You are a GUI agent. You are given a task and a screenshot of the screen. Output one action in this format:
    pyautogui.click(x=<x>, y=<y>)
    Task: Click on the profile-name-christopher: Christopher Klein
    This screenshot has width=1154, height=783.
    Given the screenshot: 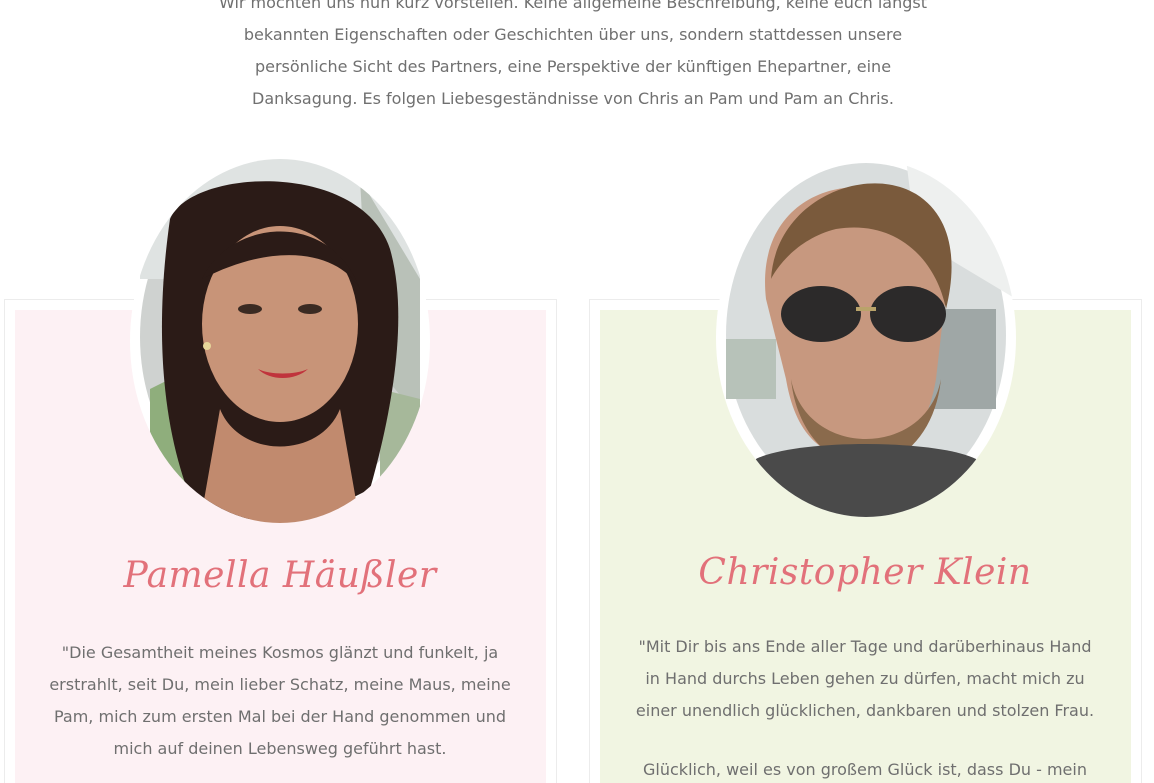 What is the action you would take?
    pyautogui.click(x=865, y=572)
    